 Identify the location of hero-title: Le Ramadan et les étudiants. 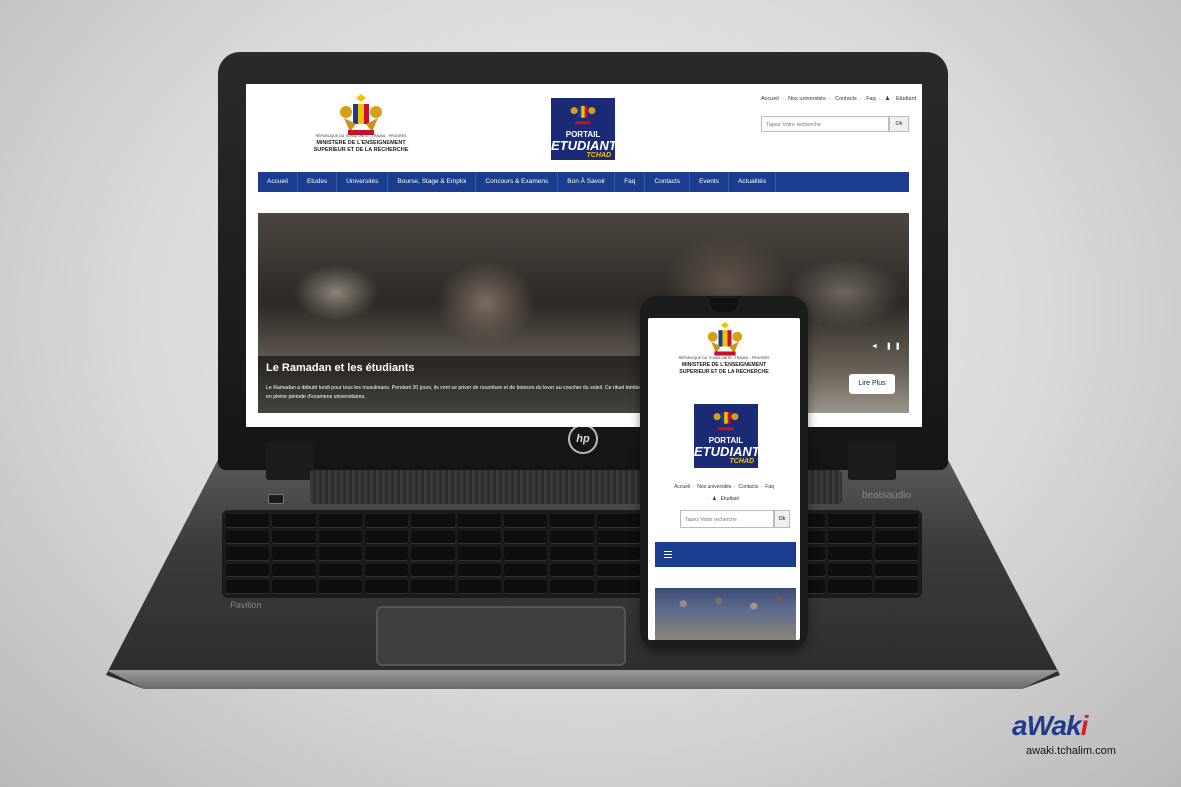
(340, 368).